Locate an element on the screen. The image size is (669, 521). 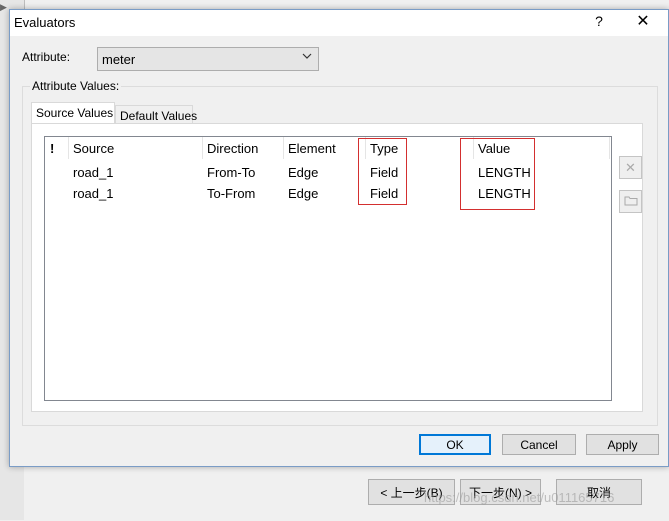
dialog-title: Evaluators is located at coordinates (45, 22).